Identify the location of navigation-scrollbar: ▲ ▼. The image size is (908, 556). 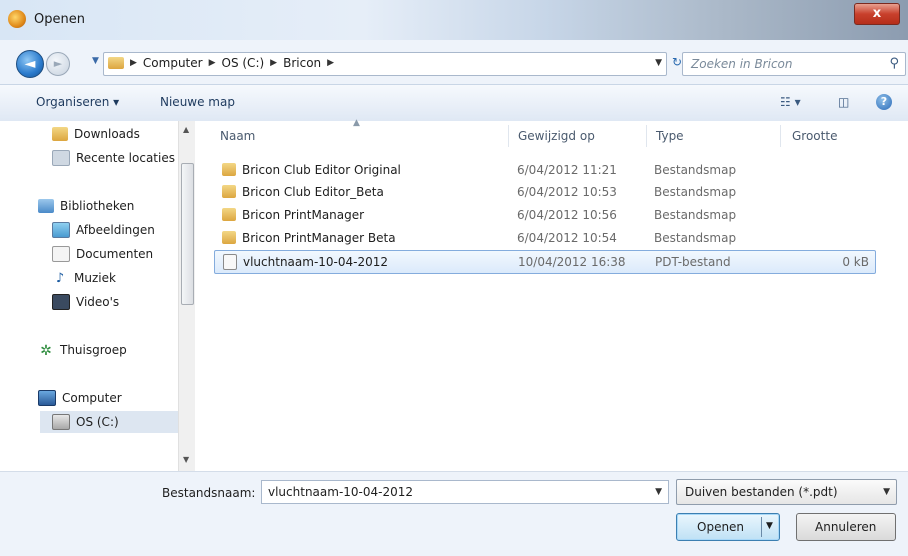
(186, 296).